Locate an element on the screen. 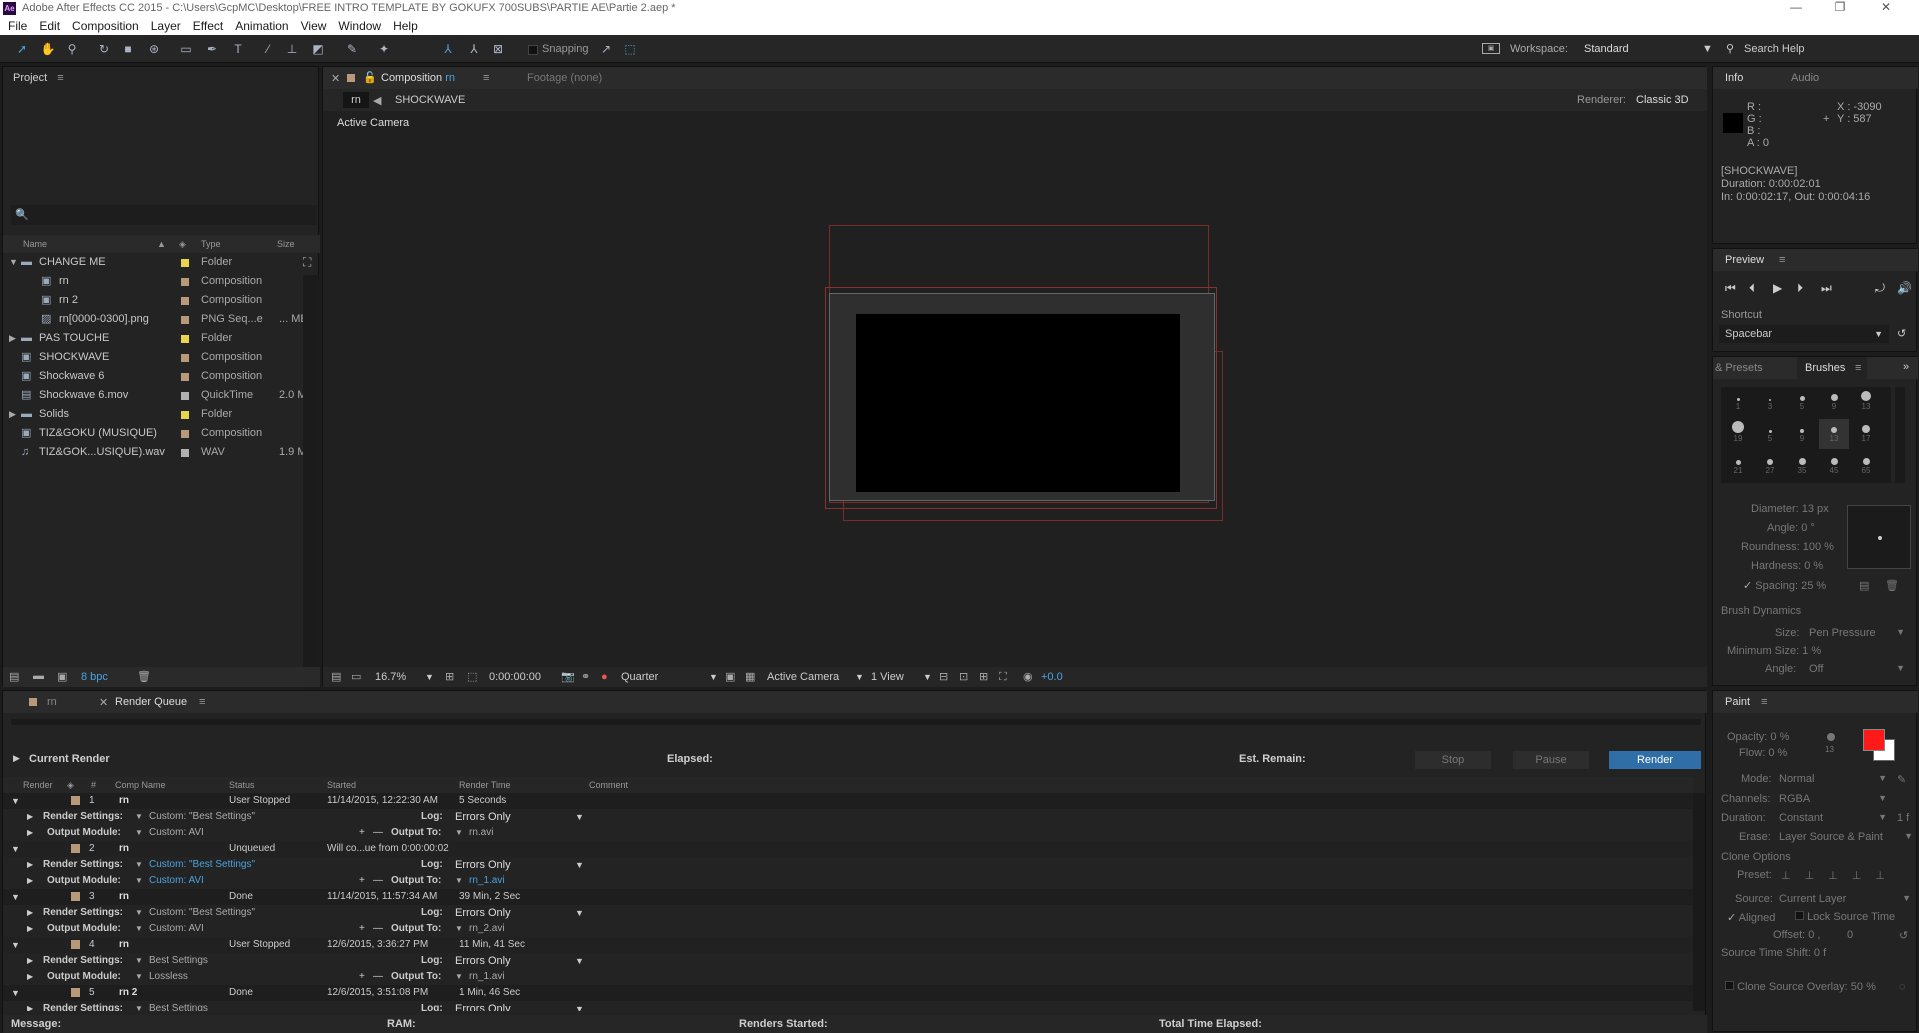 The image size is (1919, 1033). timeline-icon: ⊞ is located at coordinates (983, 677).